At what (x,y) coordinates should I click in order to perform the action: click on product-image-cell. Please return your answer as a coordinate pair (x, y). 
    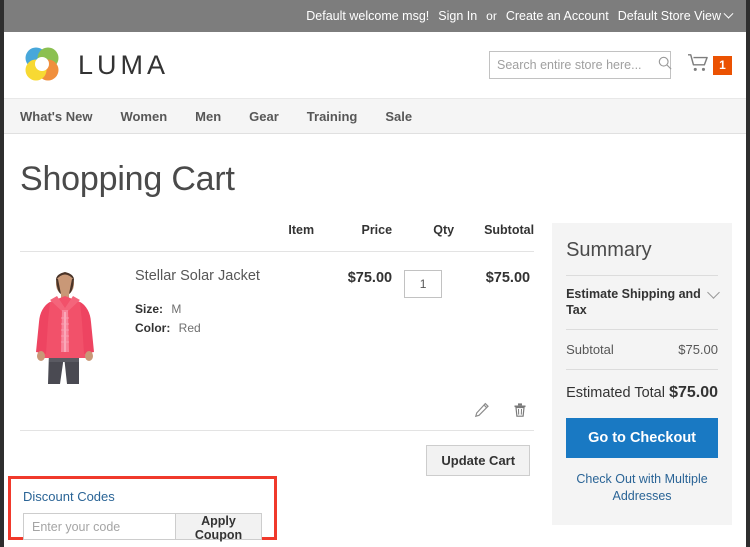
    Looking at the image, I should click on (77, 320).